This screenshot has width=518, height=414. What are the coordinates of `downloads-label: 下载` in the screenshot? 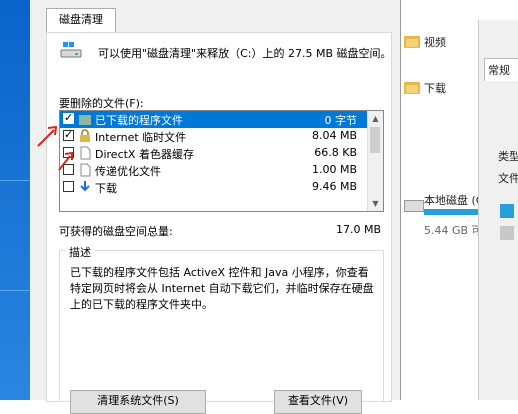 It's located at (435, 88).